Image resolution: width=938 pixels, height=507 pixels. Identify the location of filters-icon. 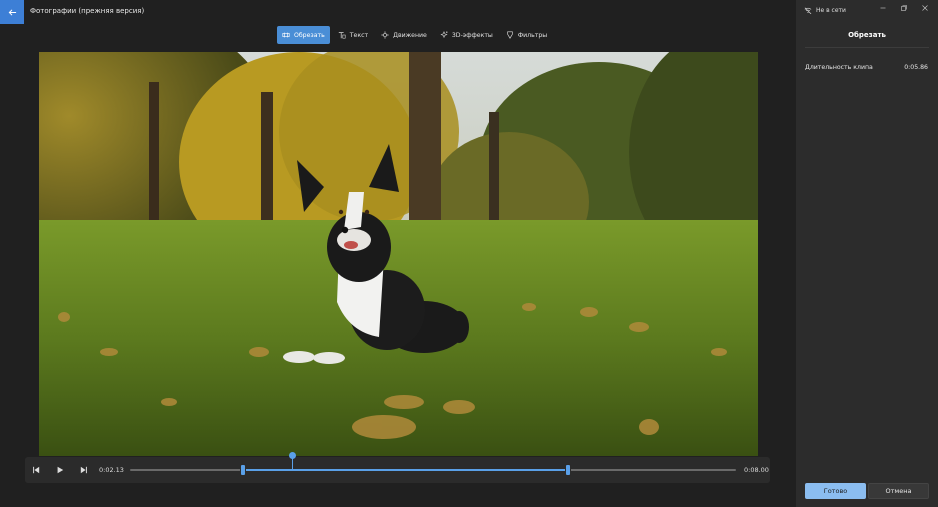
(510, 35).